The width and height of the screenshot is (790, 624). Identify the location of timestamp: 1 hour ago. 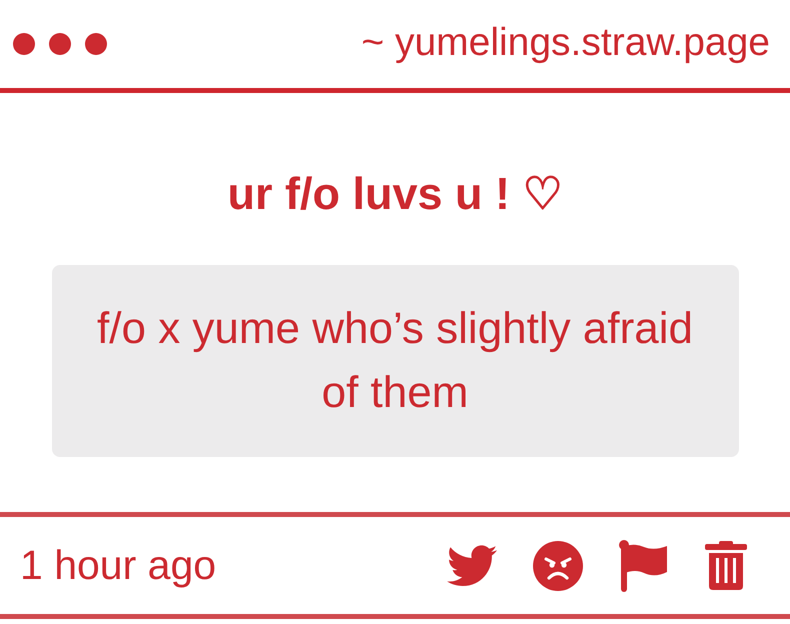
(118, 565).